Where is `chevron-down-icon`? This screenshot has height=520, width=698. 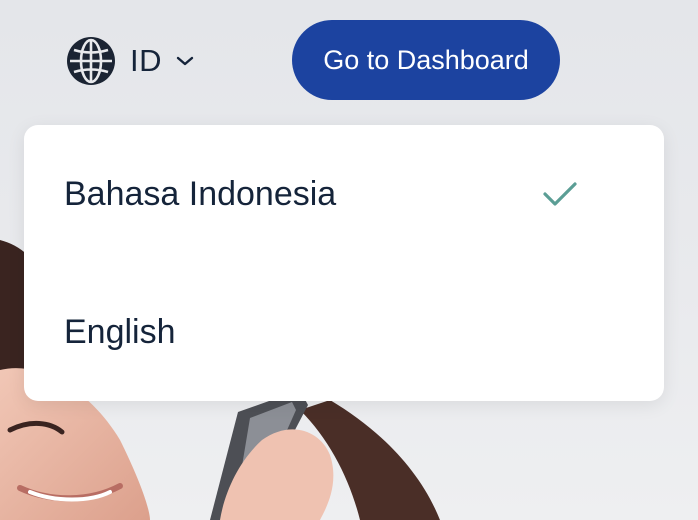 chevron-down-icon is located at coordinates (185, 61).